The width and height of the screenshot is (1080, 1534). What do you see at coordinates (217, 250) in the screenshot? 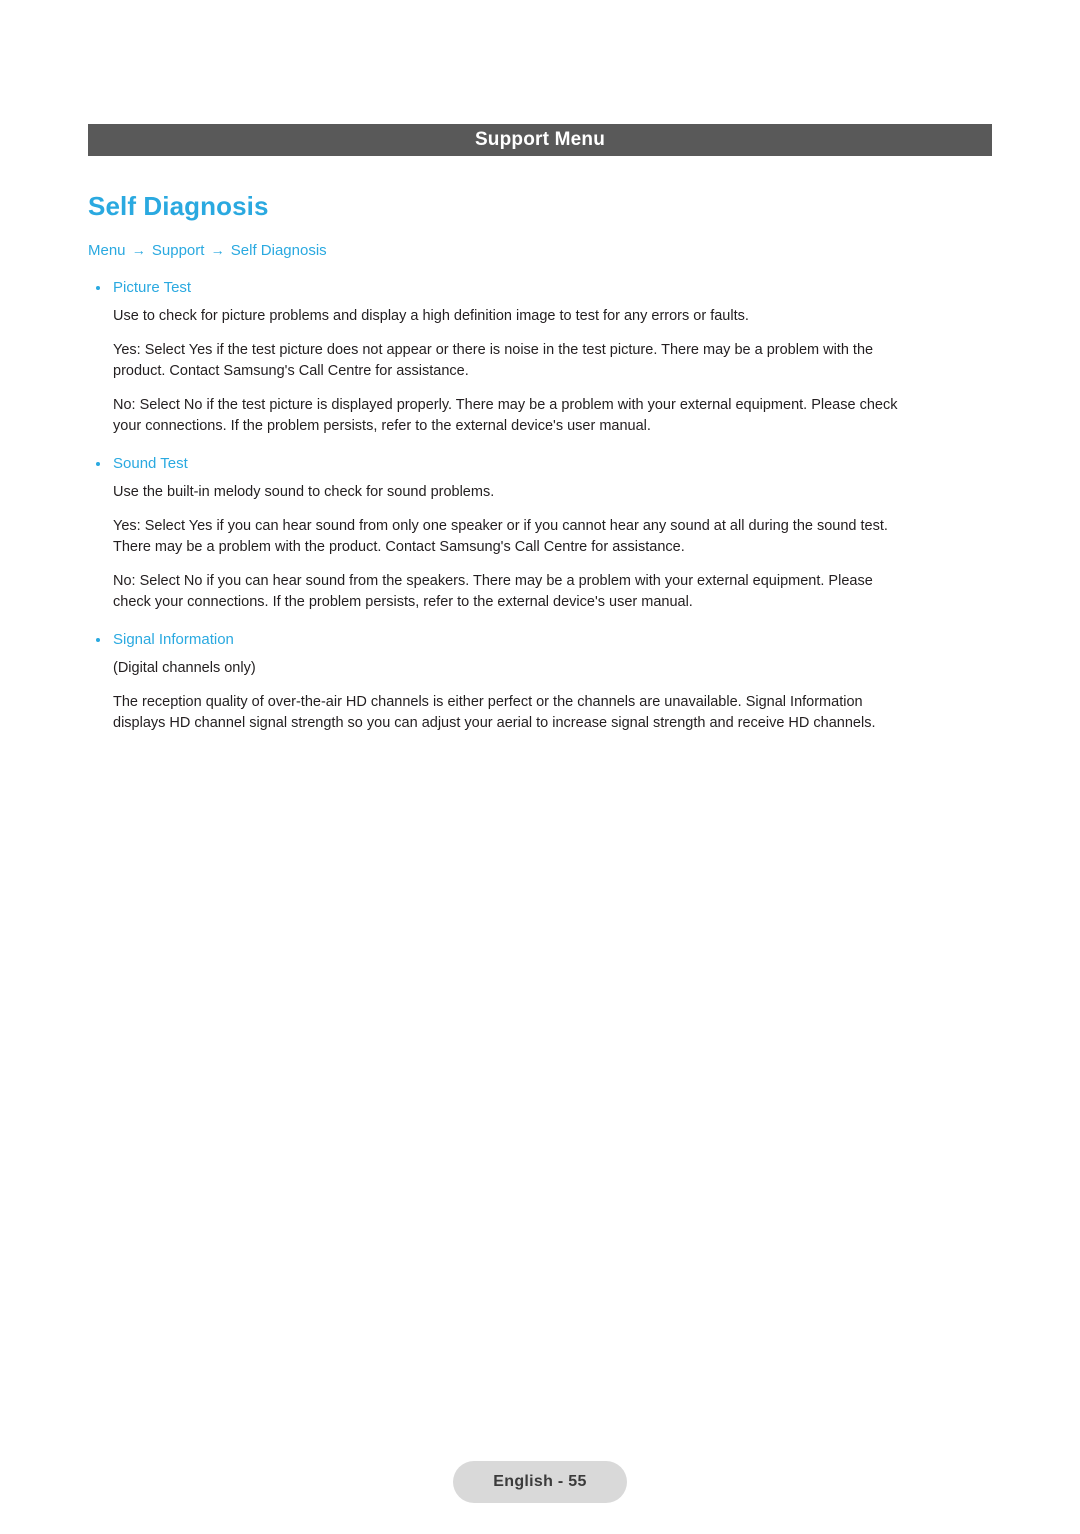
I see `menu-path-arrow-icon-1: →` at bounding box center [217, 250].